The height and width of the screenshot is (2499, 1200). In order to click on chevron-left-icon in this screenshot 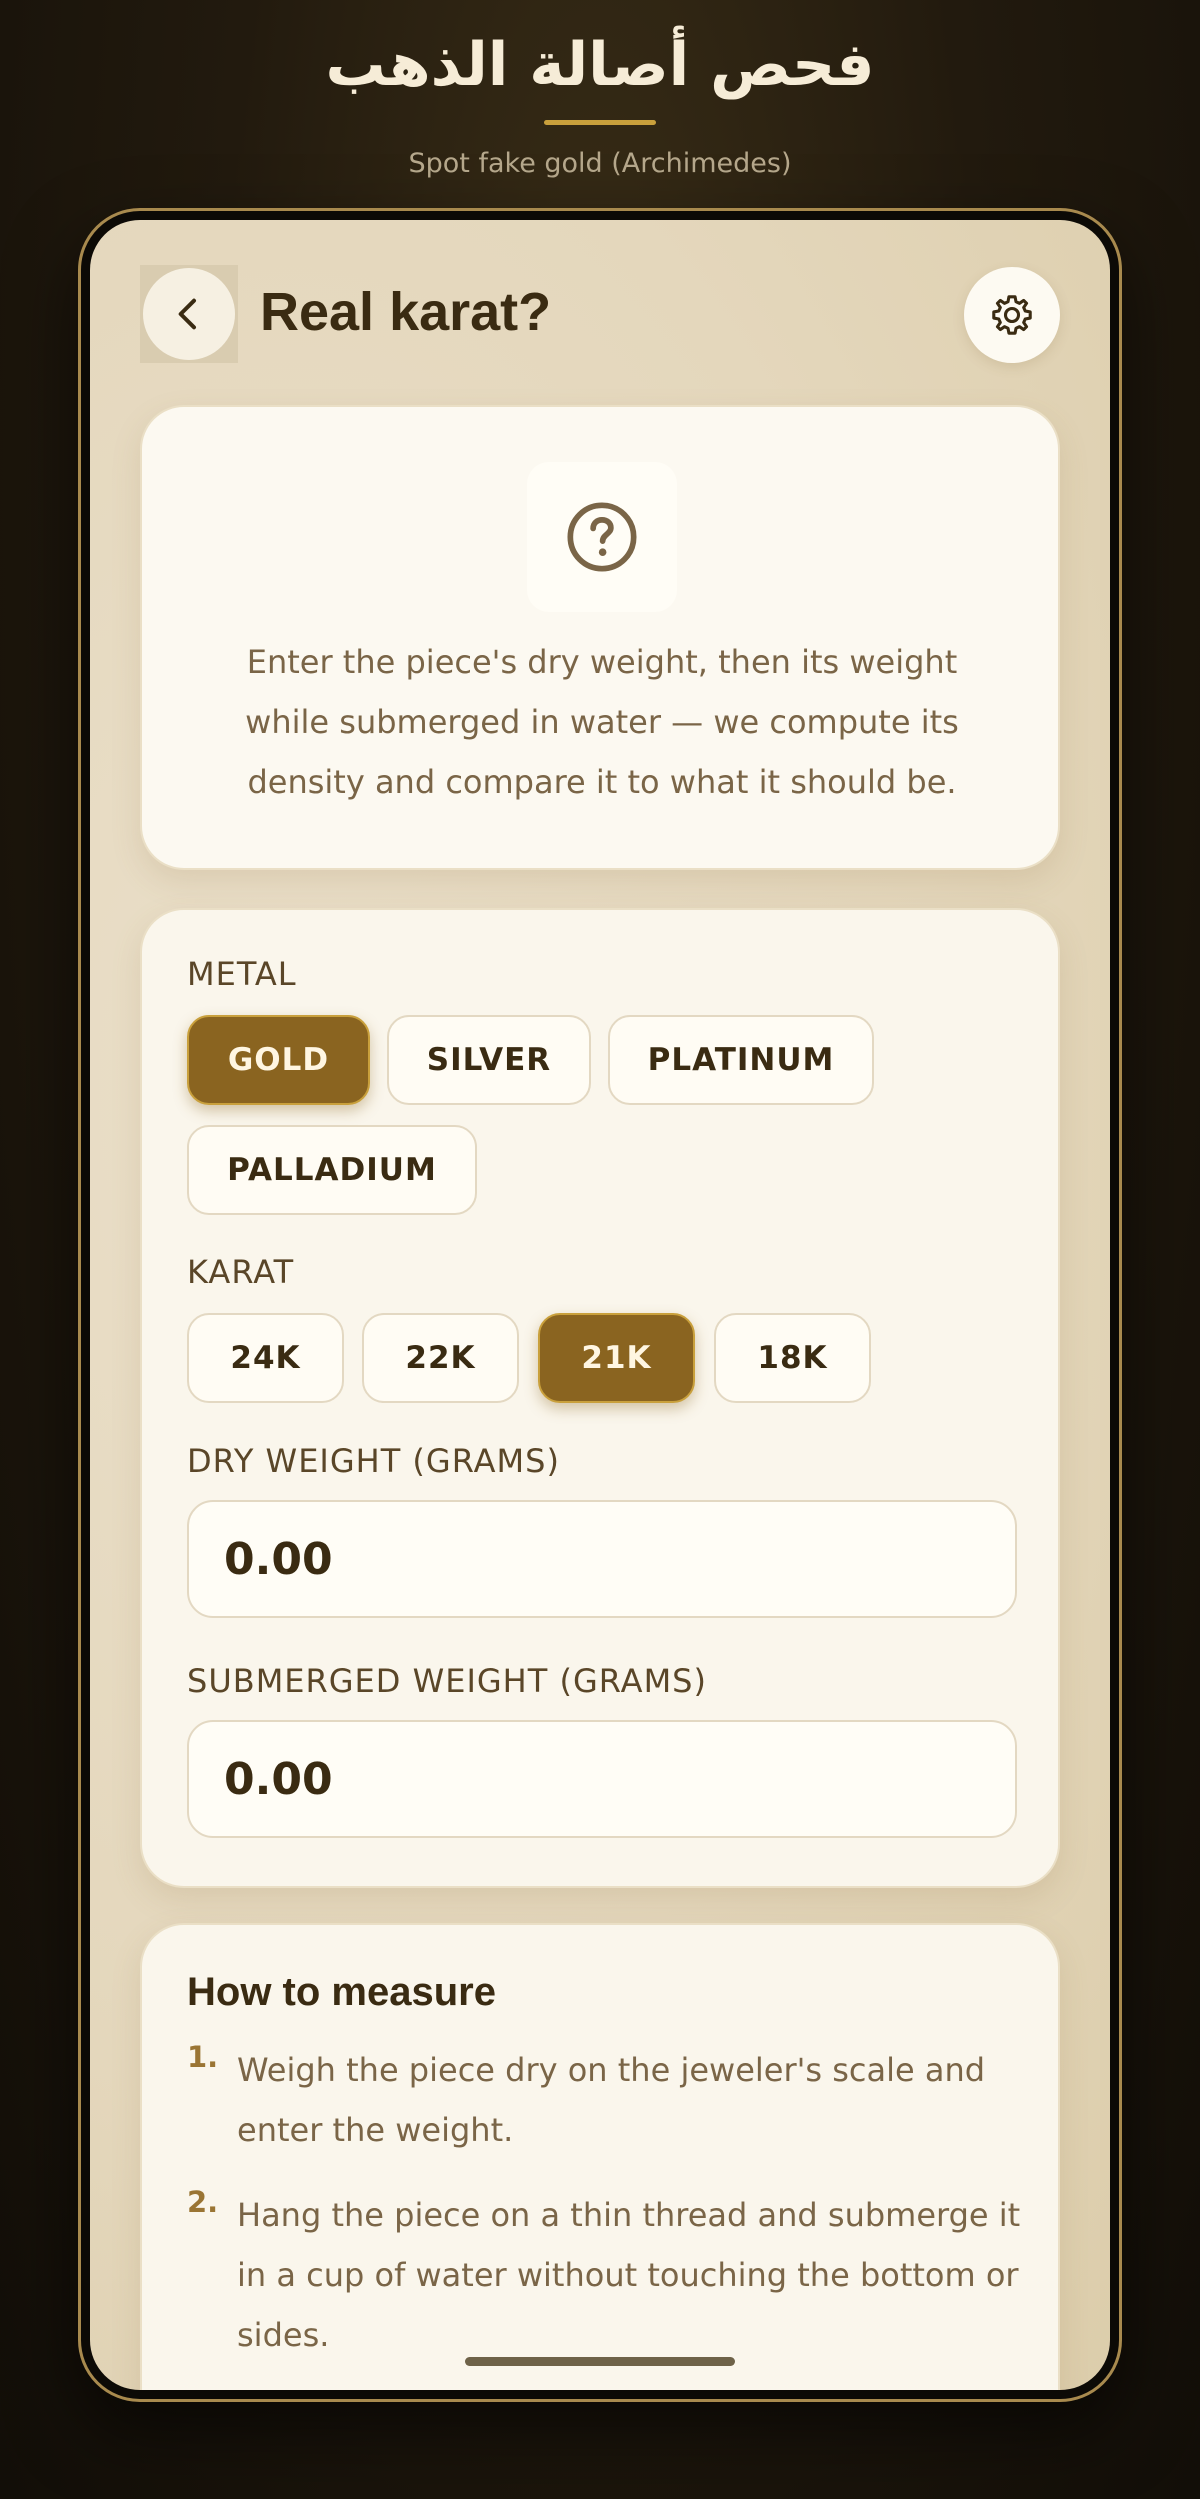, I will do `click(187, 314)`.